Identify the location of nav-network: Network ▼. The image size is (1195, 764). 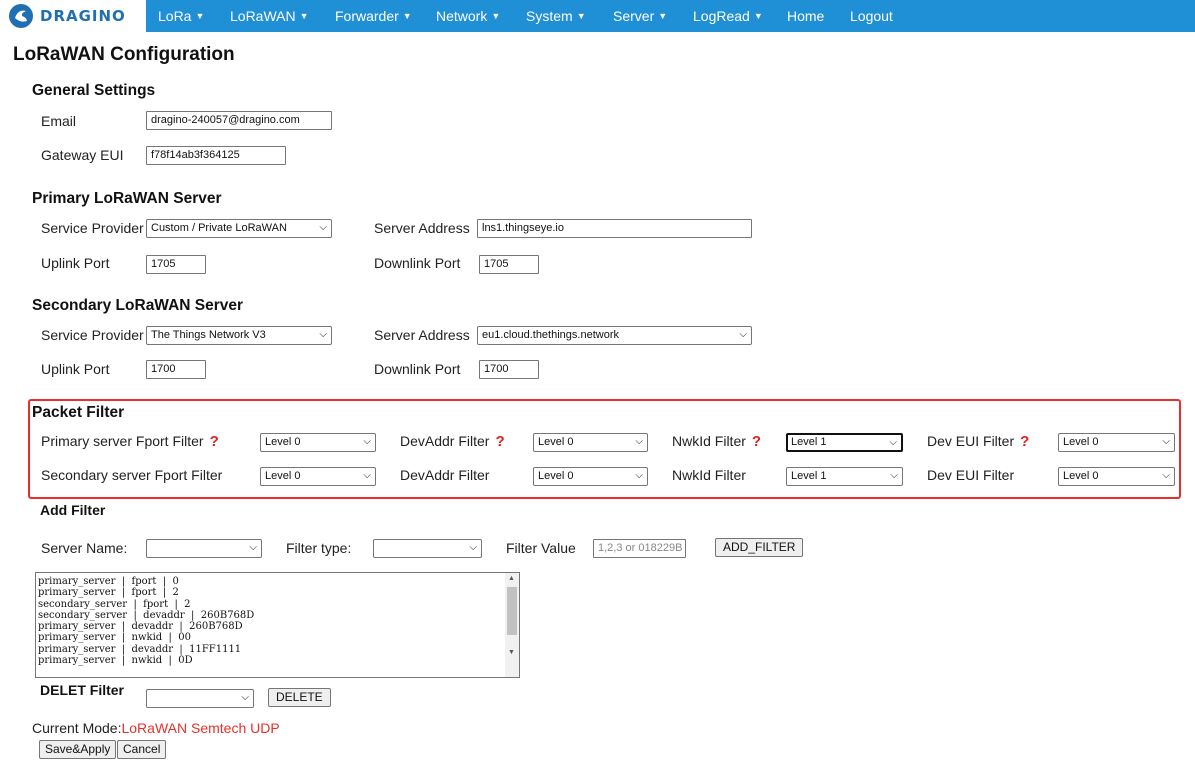
(468, 16).